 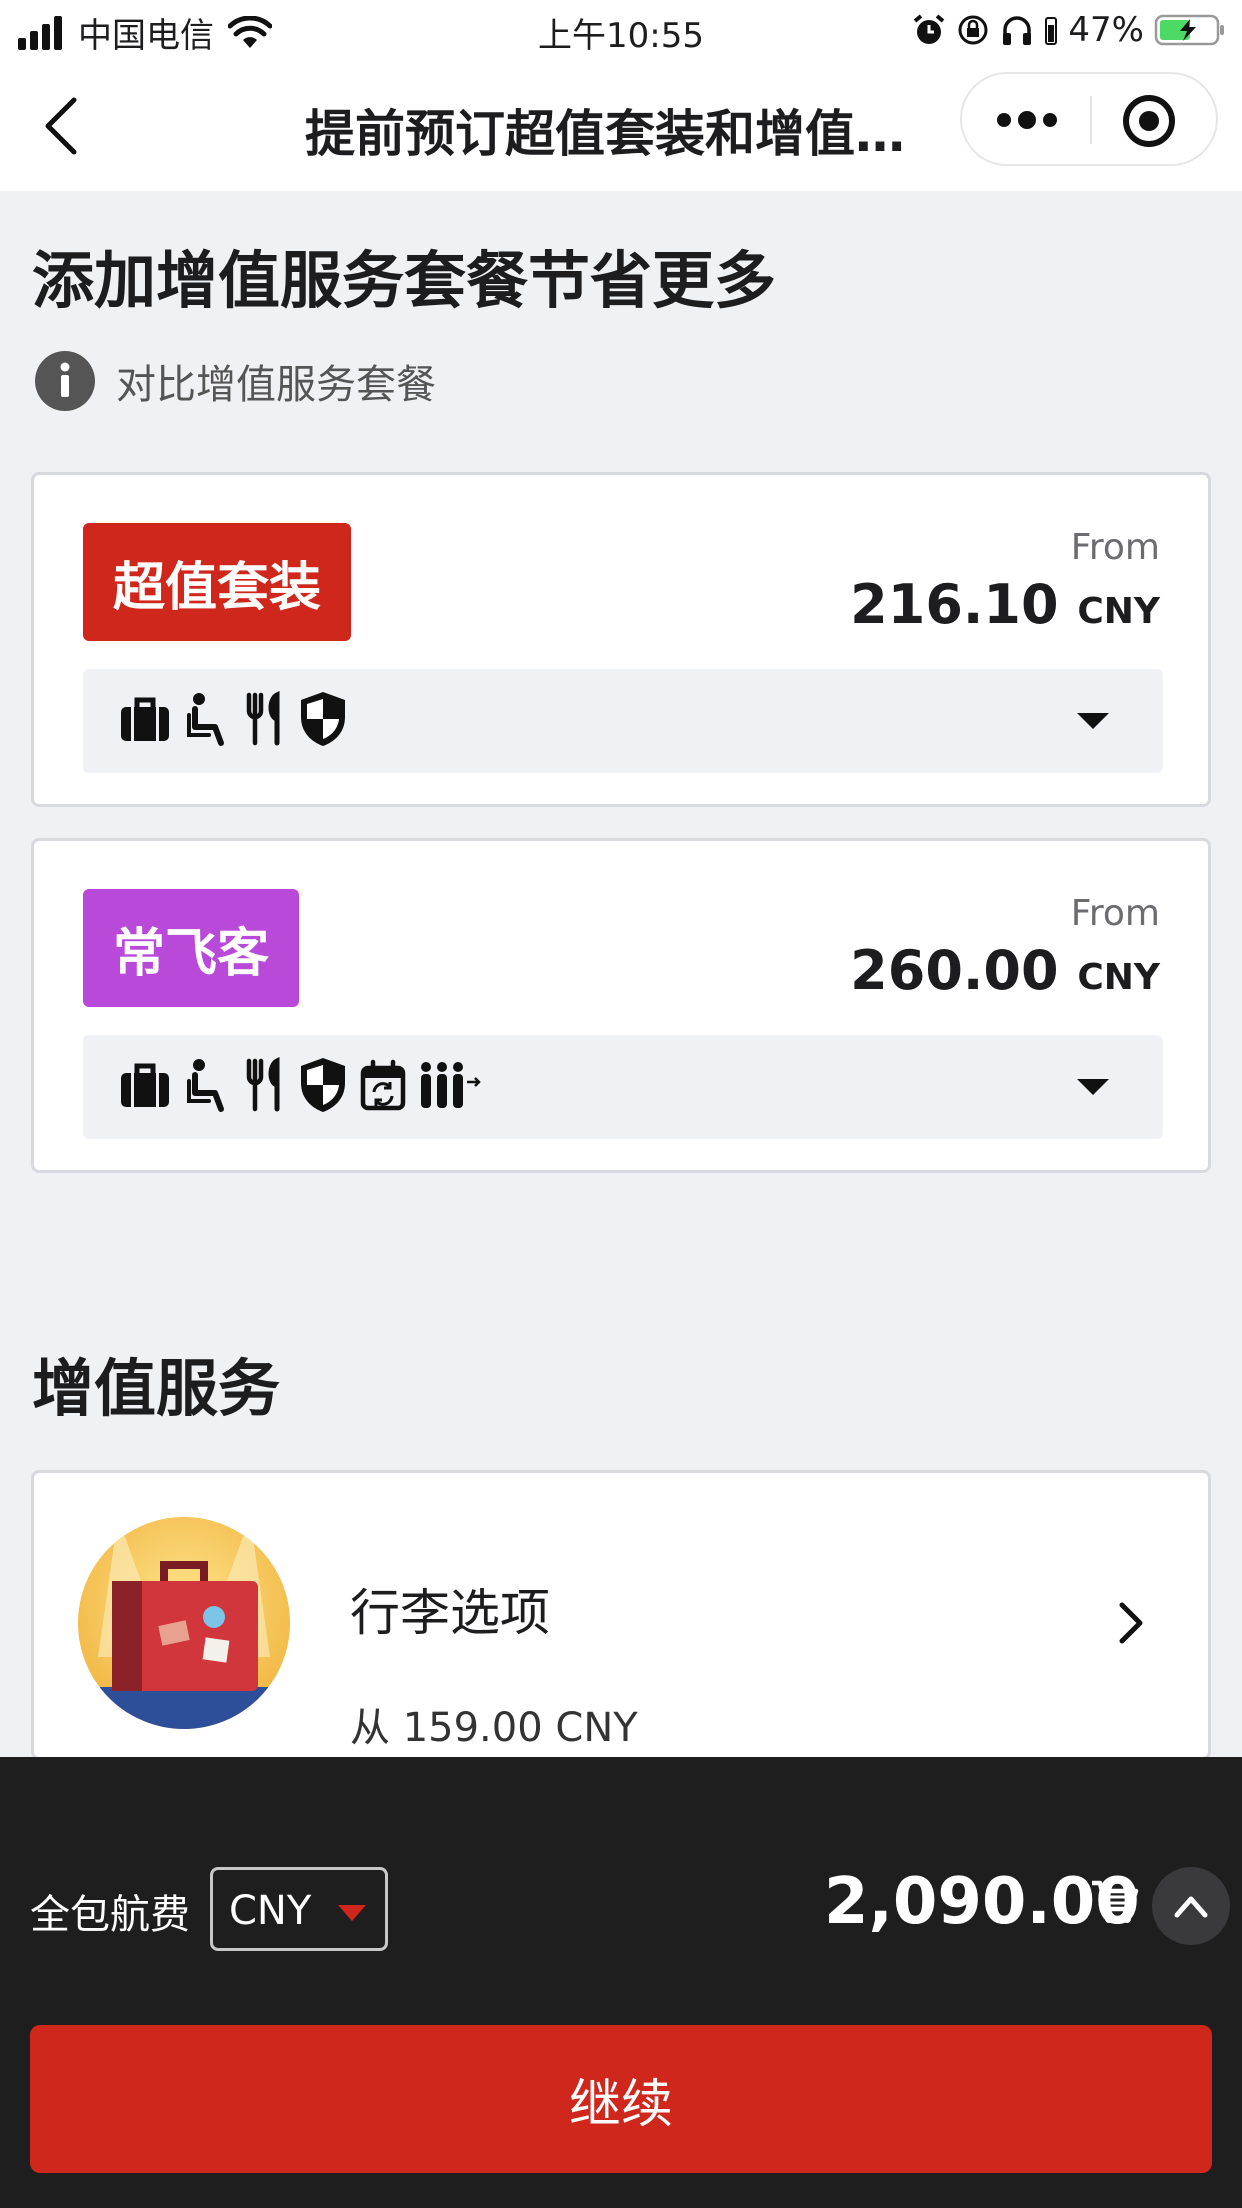 What do you see at coordinates (1017, 30) in the screenshot?
I see `headphones-icon` at bounding box center [1017, 30].